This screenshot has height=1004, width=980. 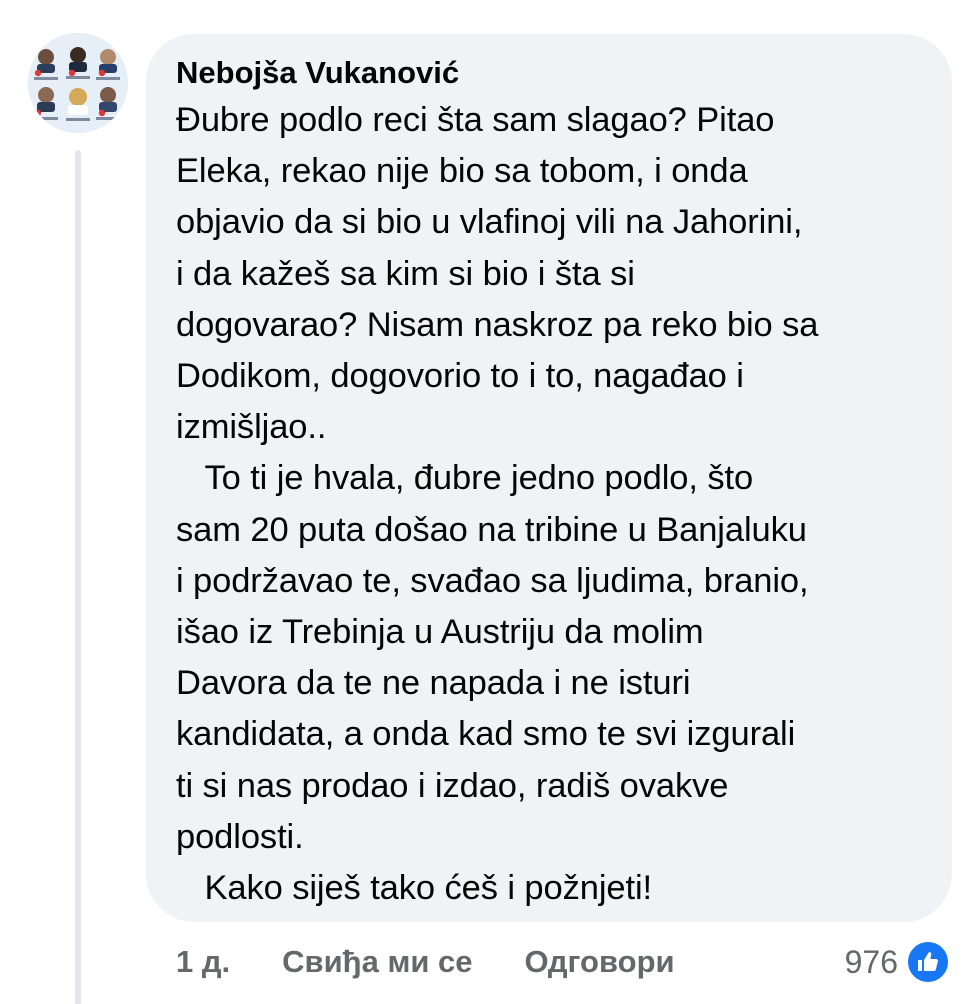 I want to click on avatar-collage-icon, so click(x=78, y=83).